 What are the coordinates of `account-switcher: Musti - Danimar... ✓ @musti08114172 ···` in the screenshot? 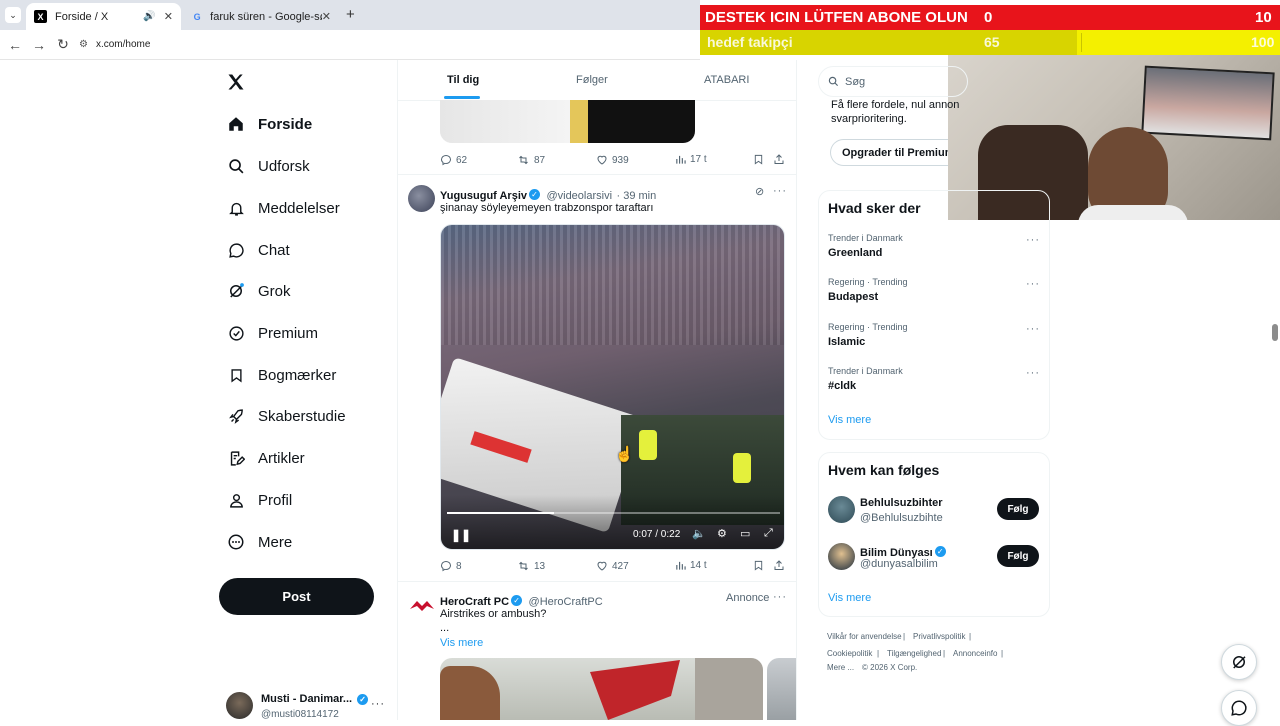 It's located at (306, 705).